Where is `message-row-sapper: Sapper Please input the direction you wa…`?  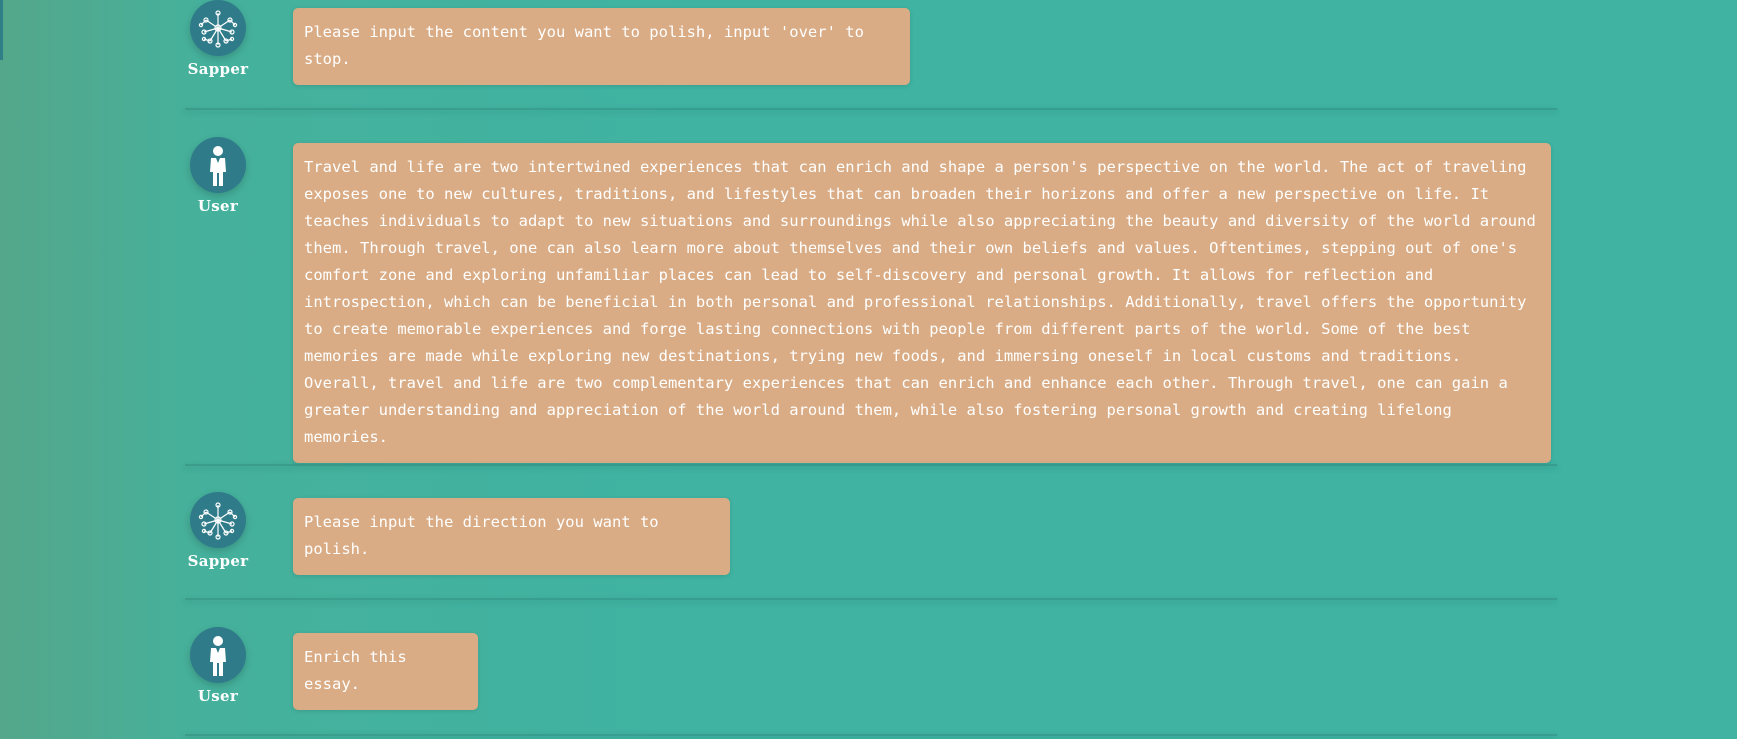 message-row-sapper: Sapper Please input the direction you wa… is located at coordinates (871, 540).